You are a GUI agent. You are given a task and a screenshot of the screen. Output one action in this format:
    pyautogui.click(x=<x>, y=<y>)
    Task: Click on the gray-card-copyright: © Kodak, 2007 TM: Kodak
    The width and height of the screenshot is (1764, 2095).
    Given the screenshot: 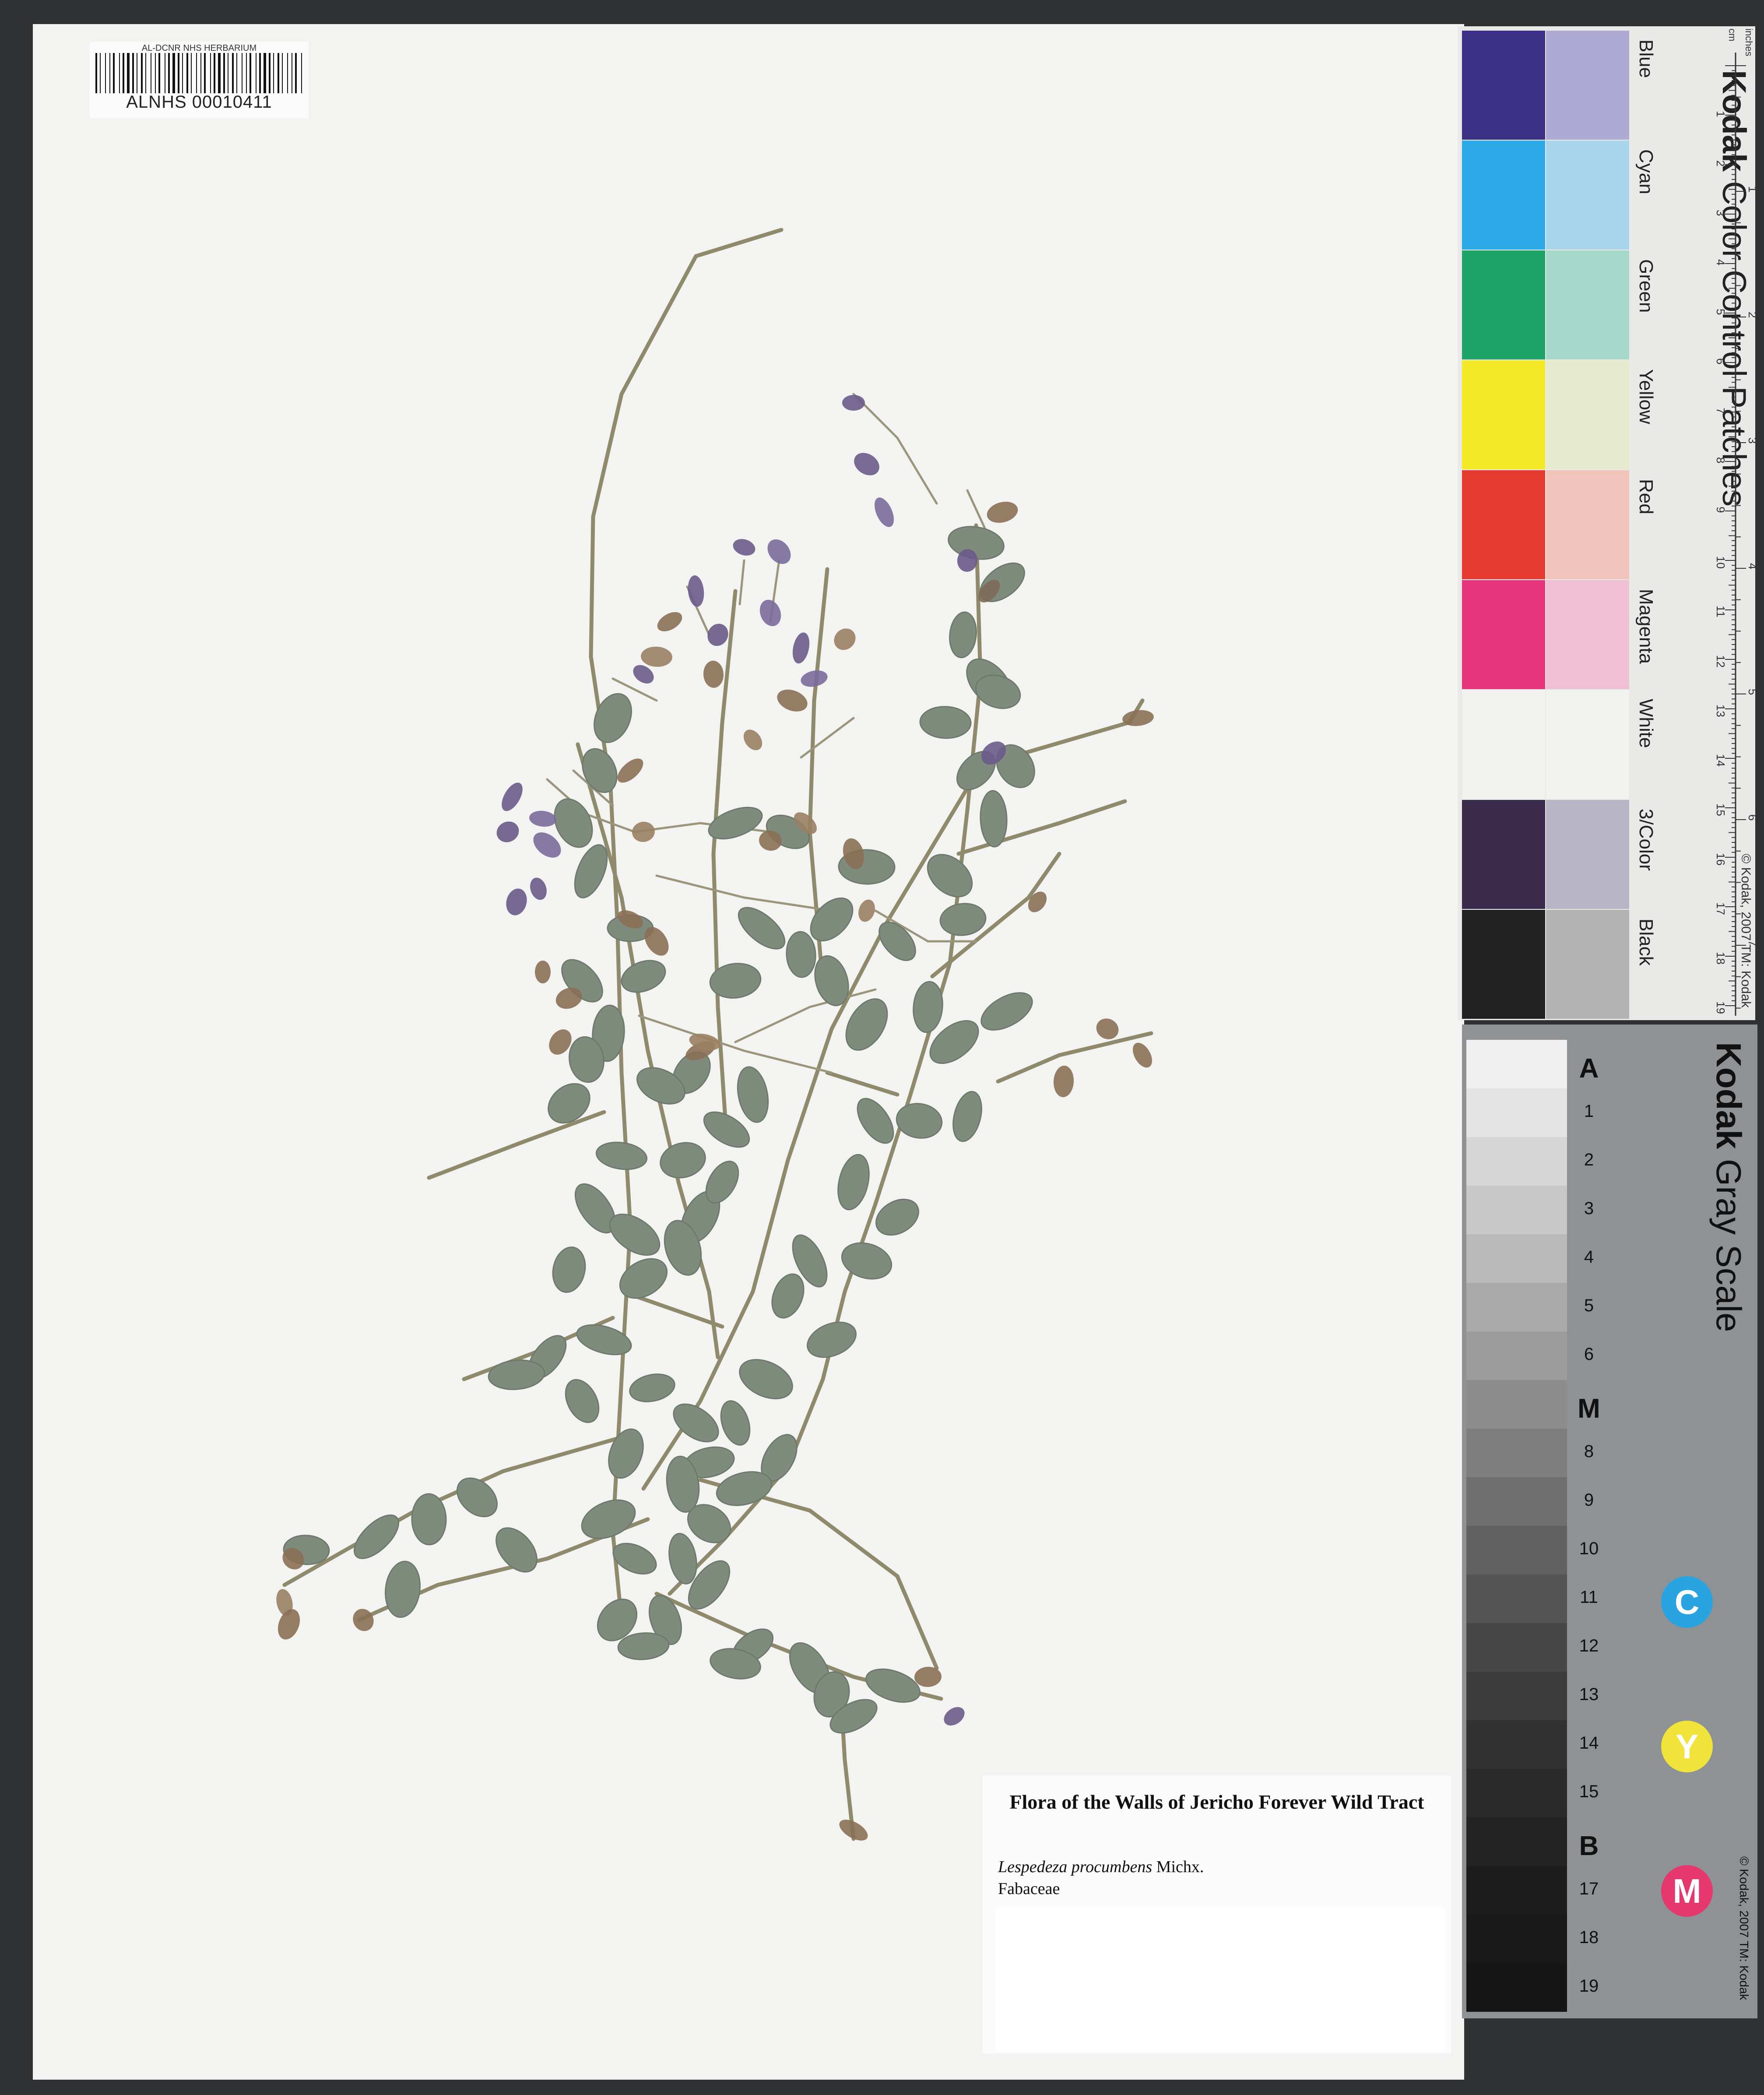 What is the action you would take?
    pyautogui.click(x=1744, y=1928)
    